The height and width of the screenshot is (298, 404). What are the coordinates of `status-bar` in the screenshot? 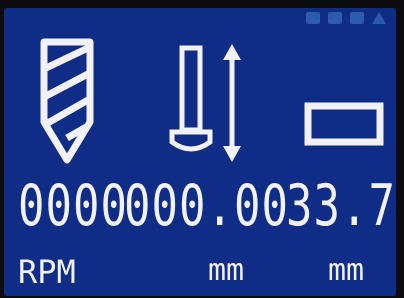 It's located at (346, 18).